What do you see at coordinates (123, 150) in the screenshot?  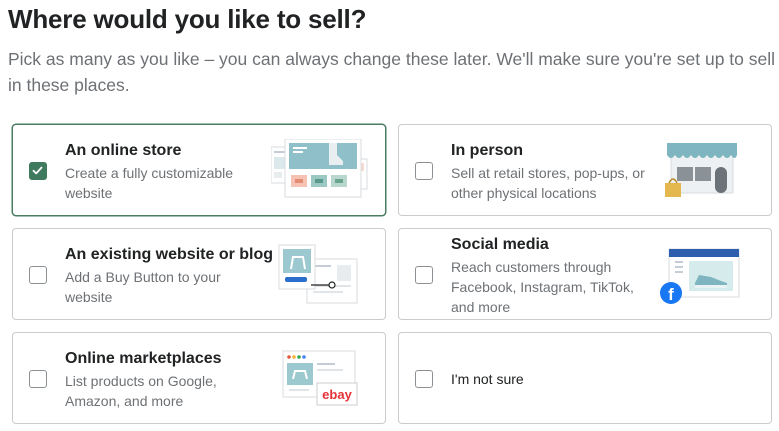 I see `option-title: An online store` at bounding box center [123, 150].